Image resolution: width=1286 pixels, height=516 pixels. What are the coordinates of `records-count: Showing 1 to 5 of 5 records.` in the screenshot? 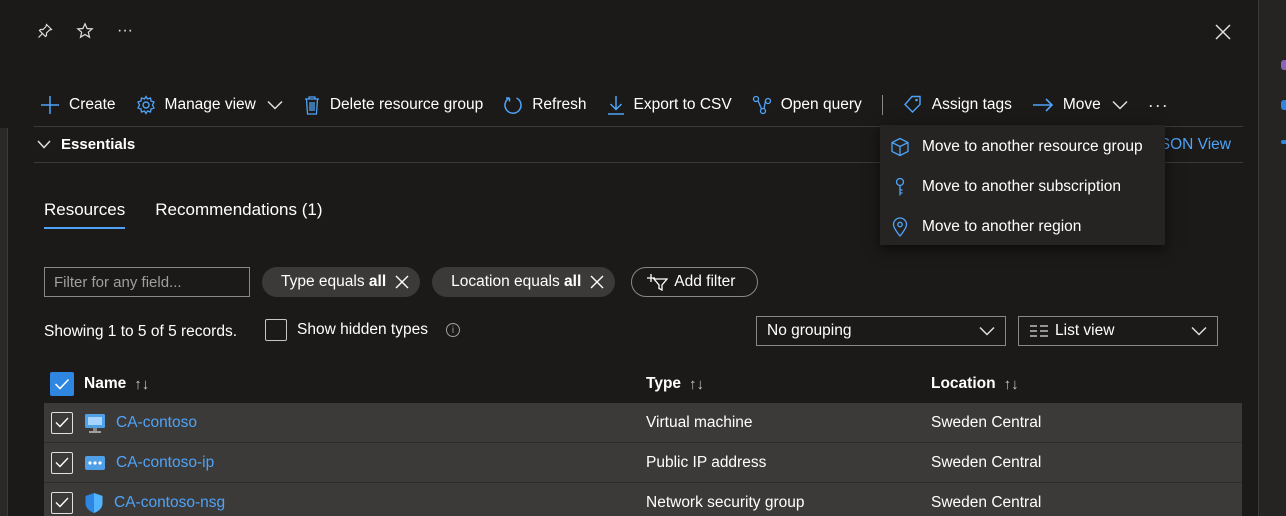 It's located at (141, 331).